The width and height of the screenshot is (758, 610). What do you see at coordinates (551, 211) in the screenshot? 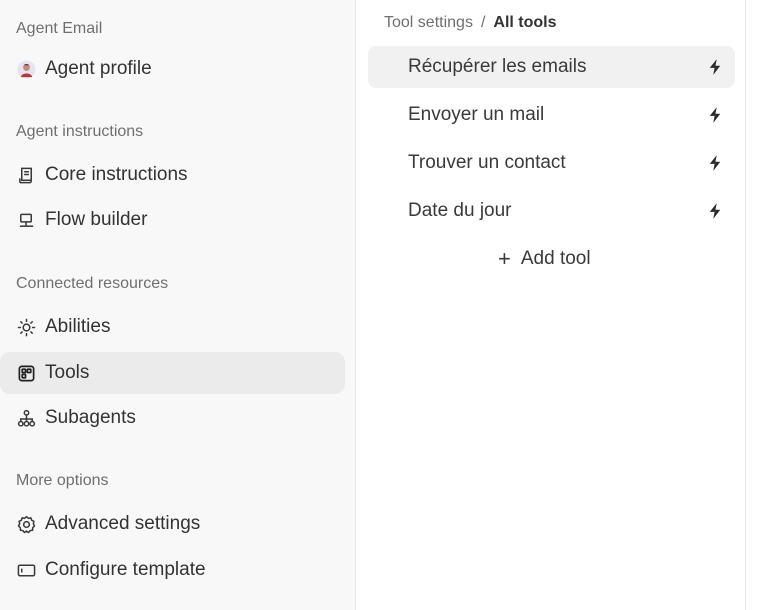
I see `tool-item: Date du jour` at bounding box center [551, 211].